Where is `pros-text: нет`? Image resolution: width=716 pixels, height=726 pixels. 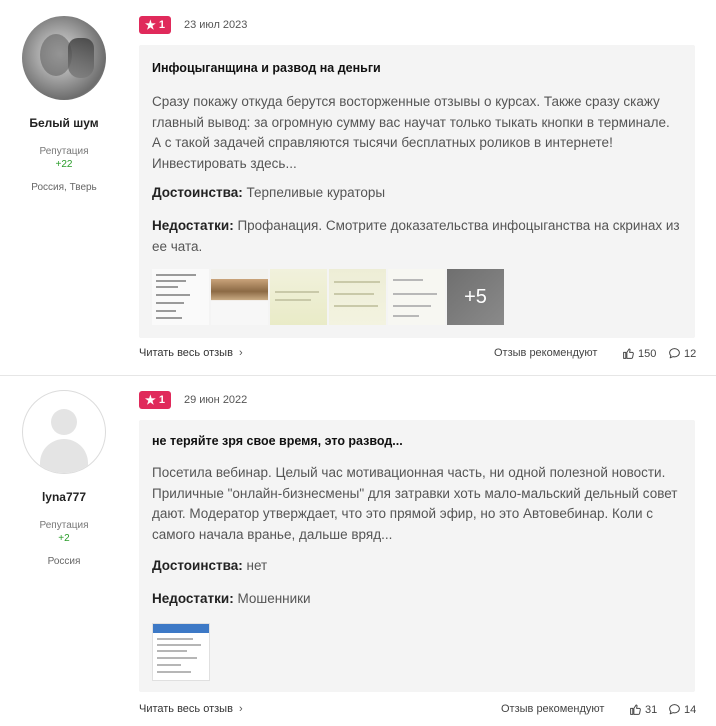
pros-text: нет is located at coordinates (257, 565).